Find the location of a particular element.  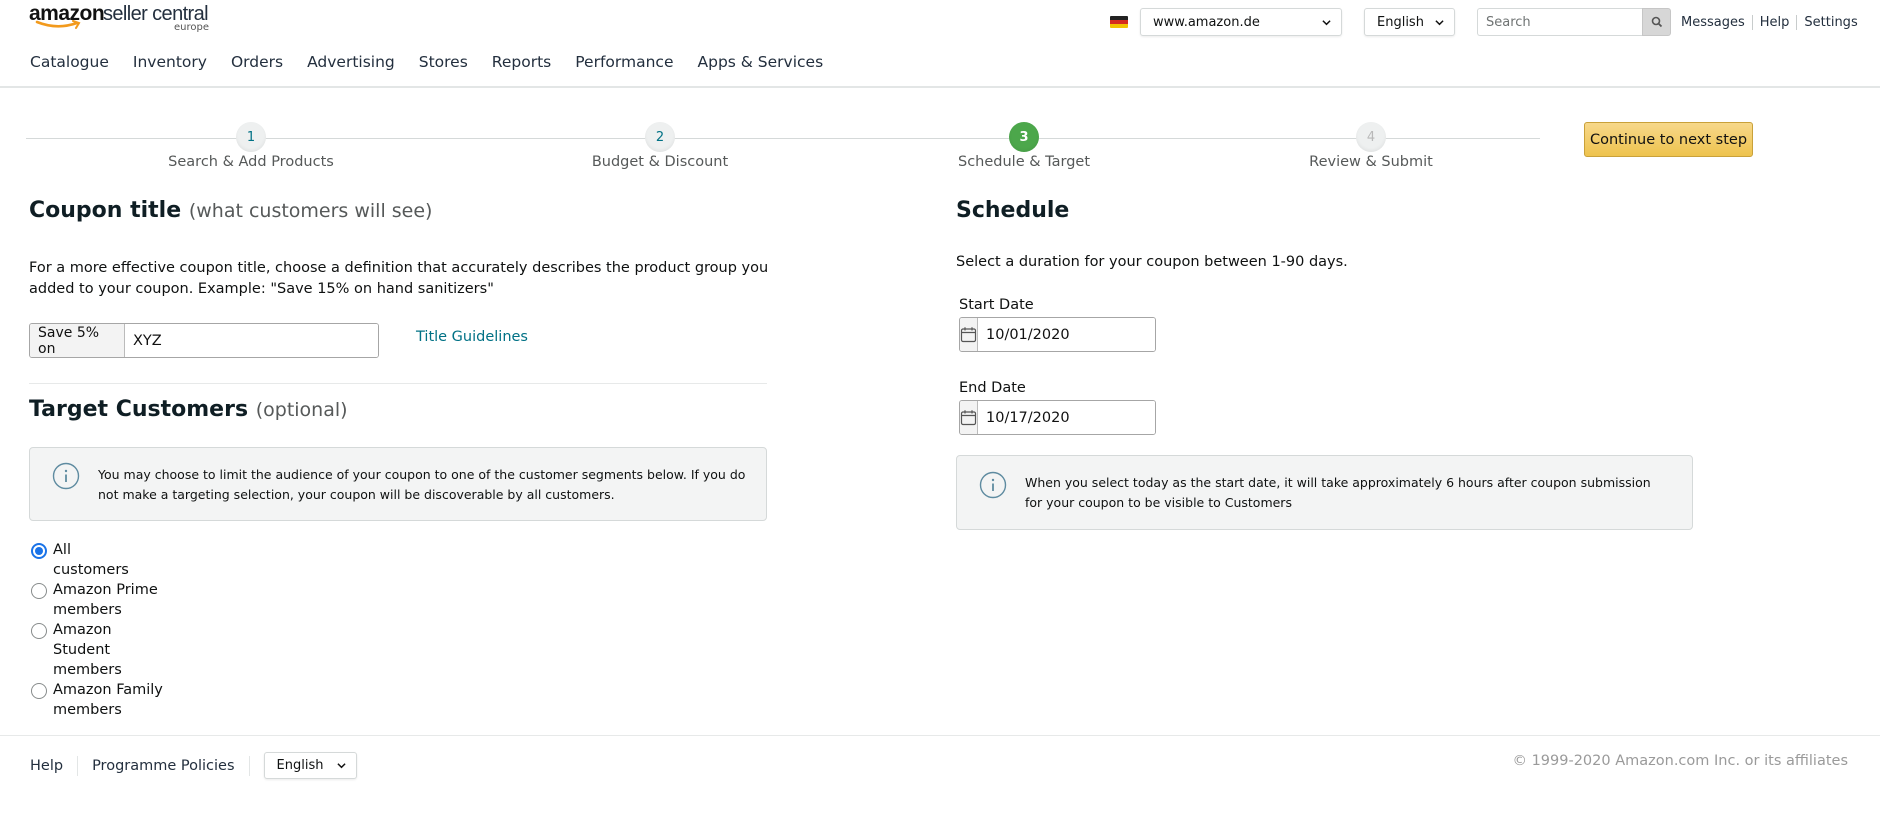

nav-performance: Performance is located at coordinates (624, 62).